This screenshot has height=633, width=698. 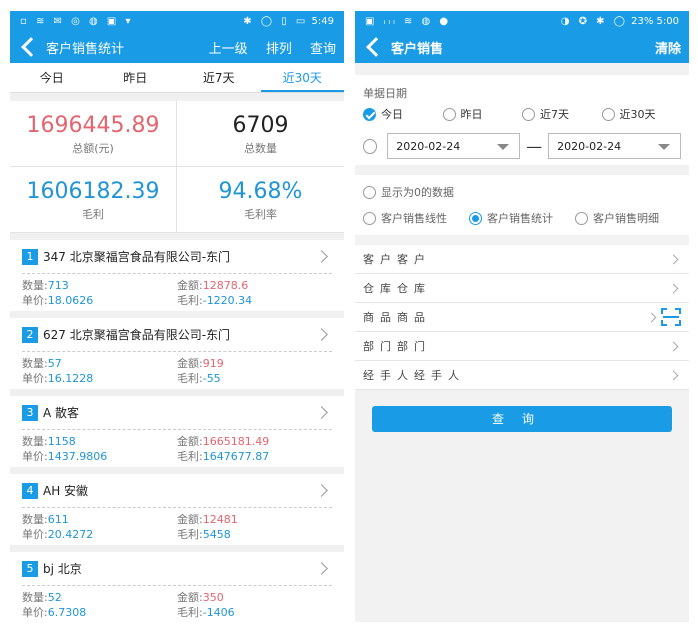 What do you see at coordinates (454, 146) in the screenshot?
I see `start-date-select: 2020-02-24` at bounding box center [454, 146].